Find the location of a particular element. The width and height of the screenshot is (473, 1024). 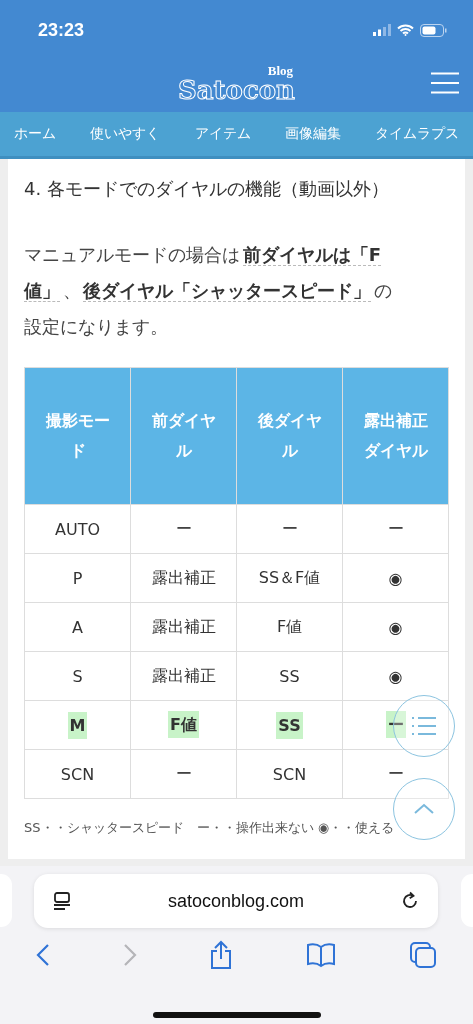

table-cell: S is located at coordinates (77, 676).